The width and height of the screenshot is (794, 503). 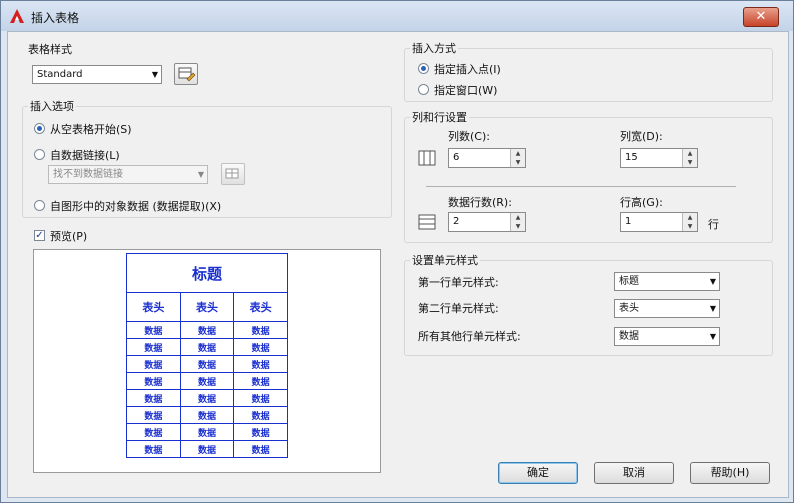 What do you see at coordinates (207, 273) in the screenshot?
I see `preview-title-cell: 标题` at bounding box center [207, 273].